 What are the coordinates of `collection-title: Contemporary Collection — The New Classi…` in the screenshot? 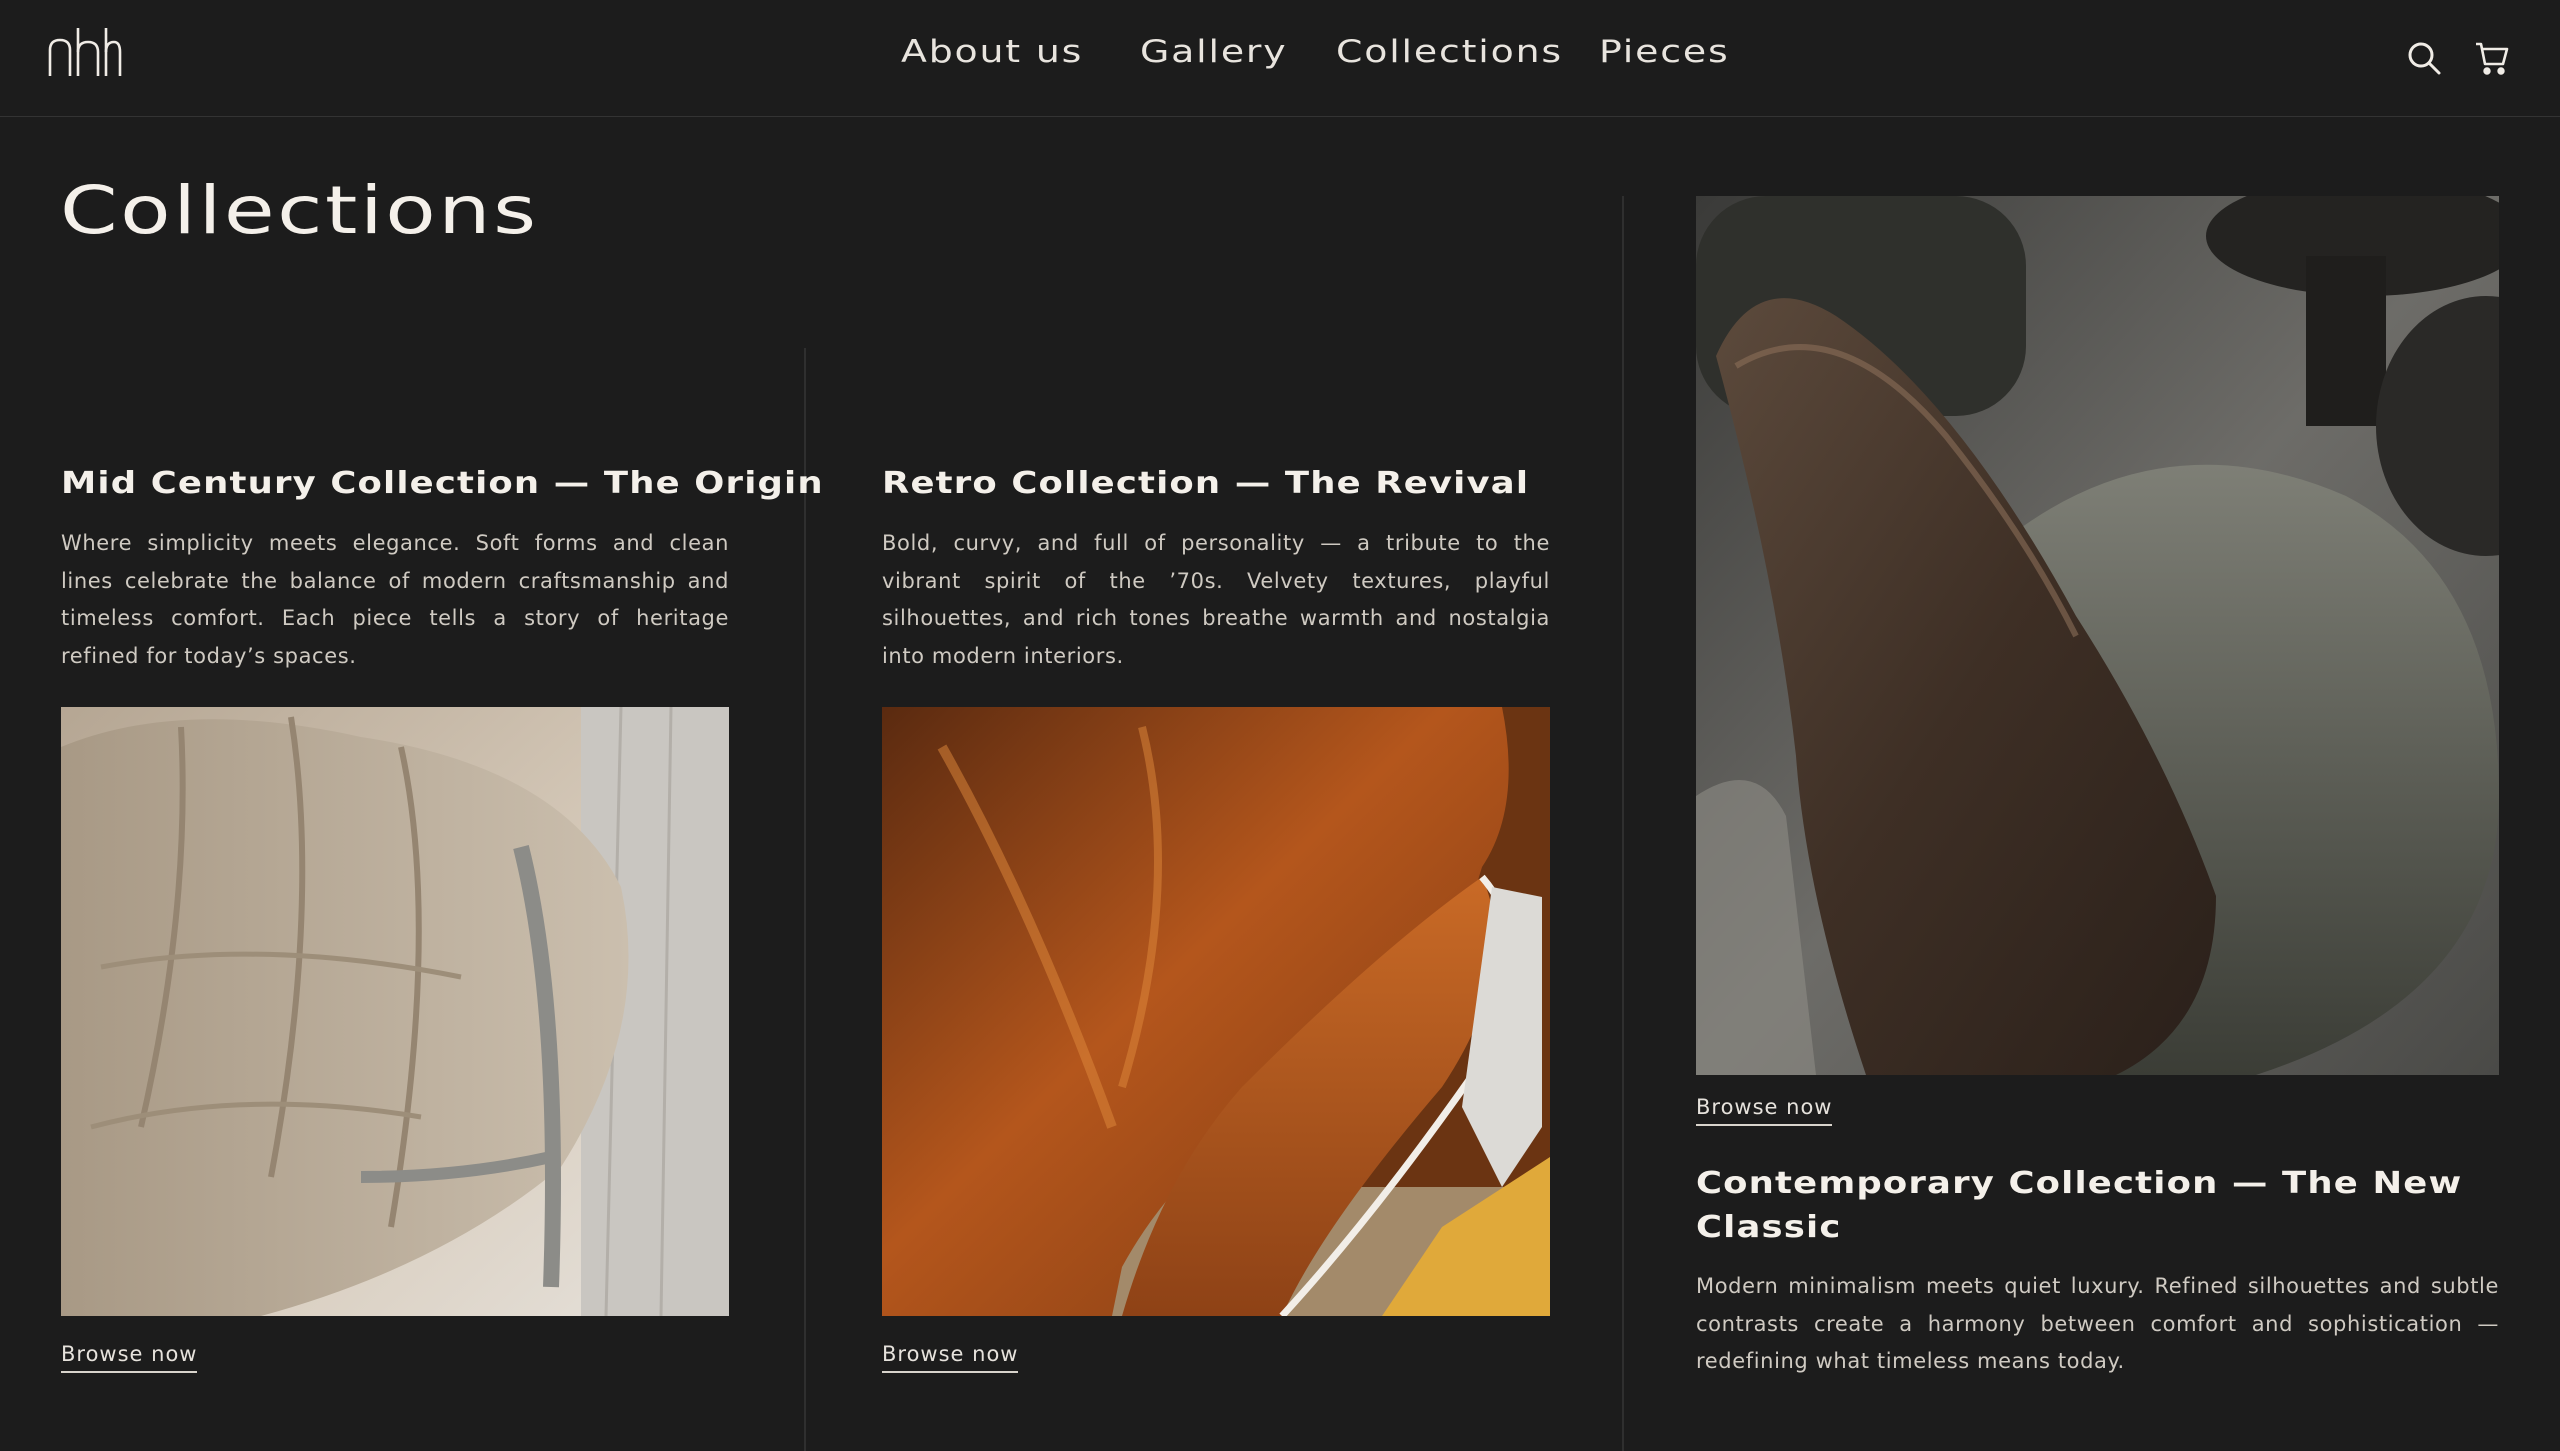 It's located at (2079, 1205).